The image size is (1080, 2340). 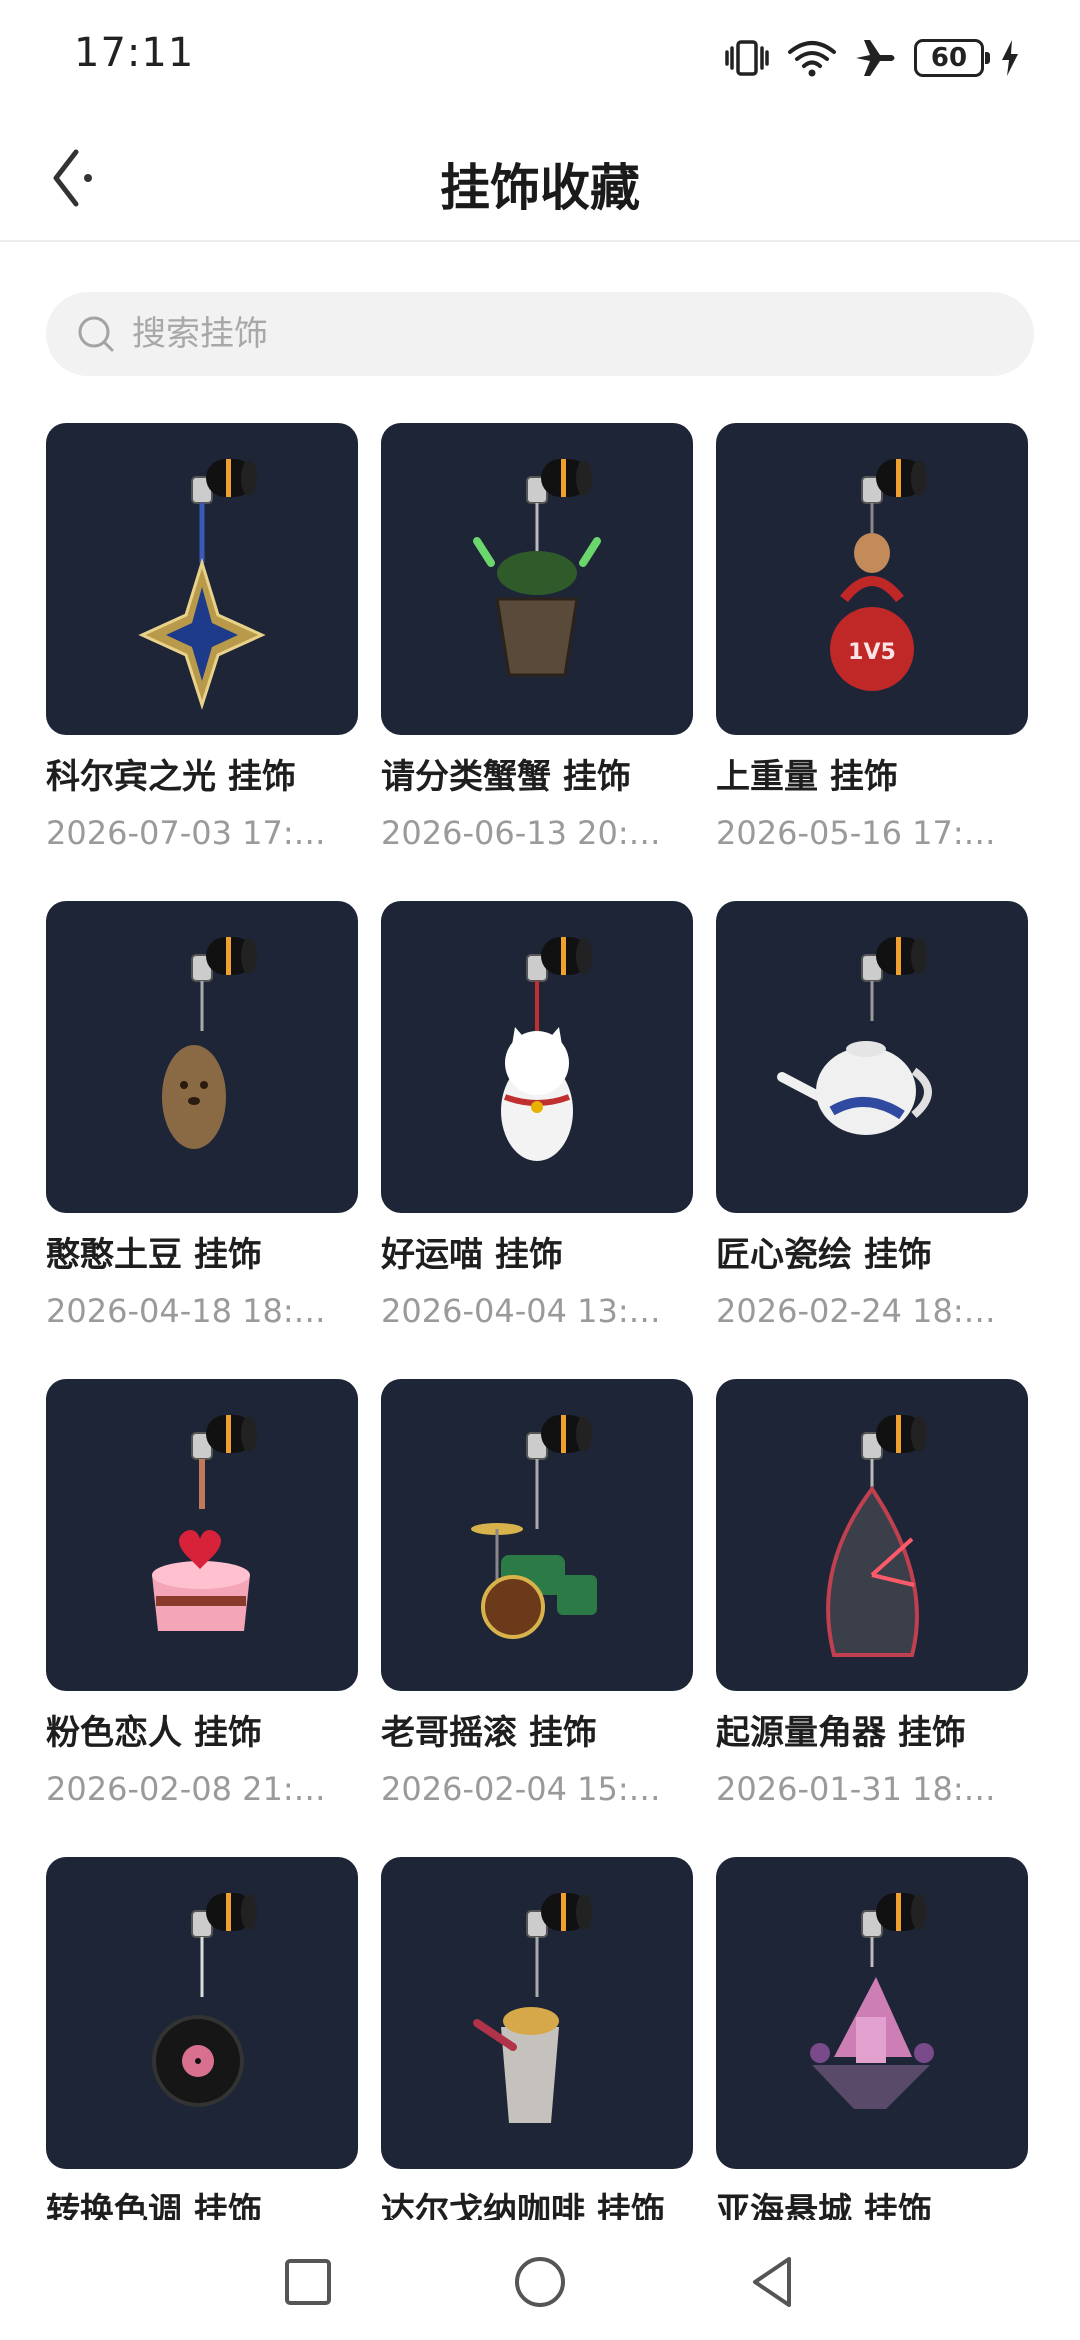 I want to click on charm-card: 达尔戈纳咖啡 挂饰, so click(x=537, y=2040).